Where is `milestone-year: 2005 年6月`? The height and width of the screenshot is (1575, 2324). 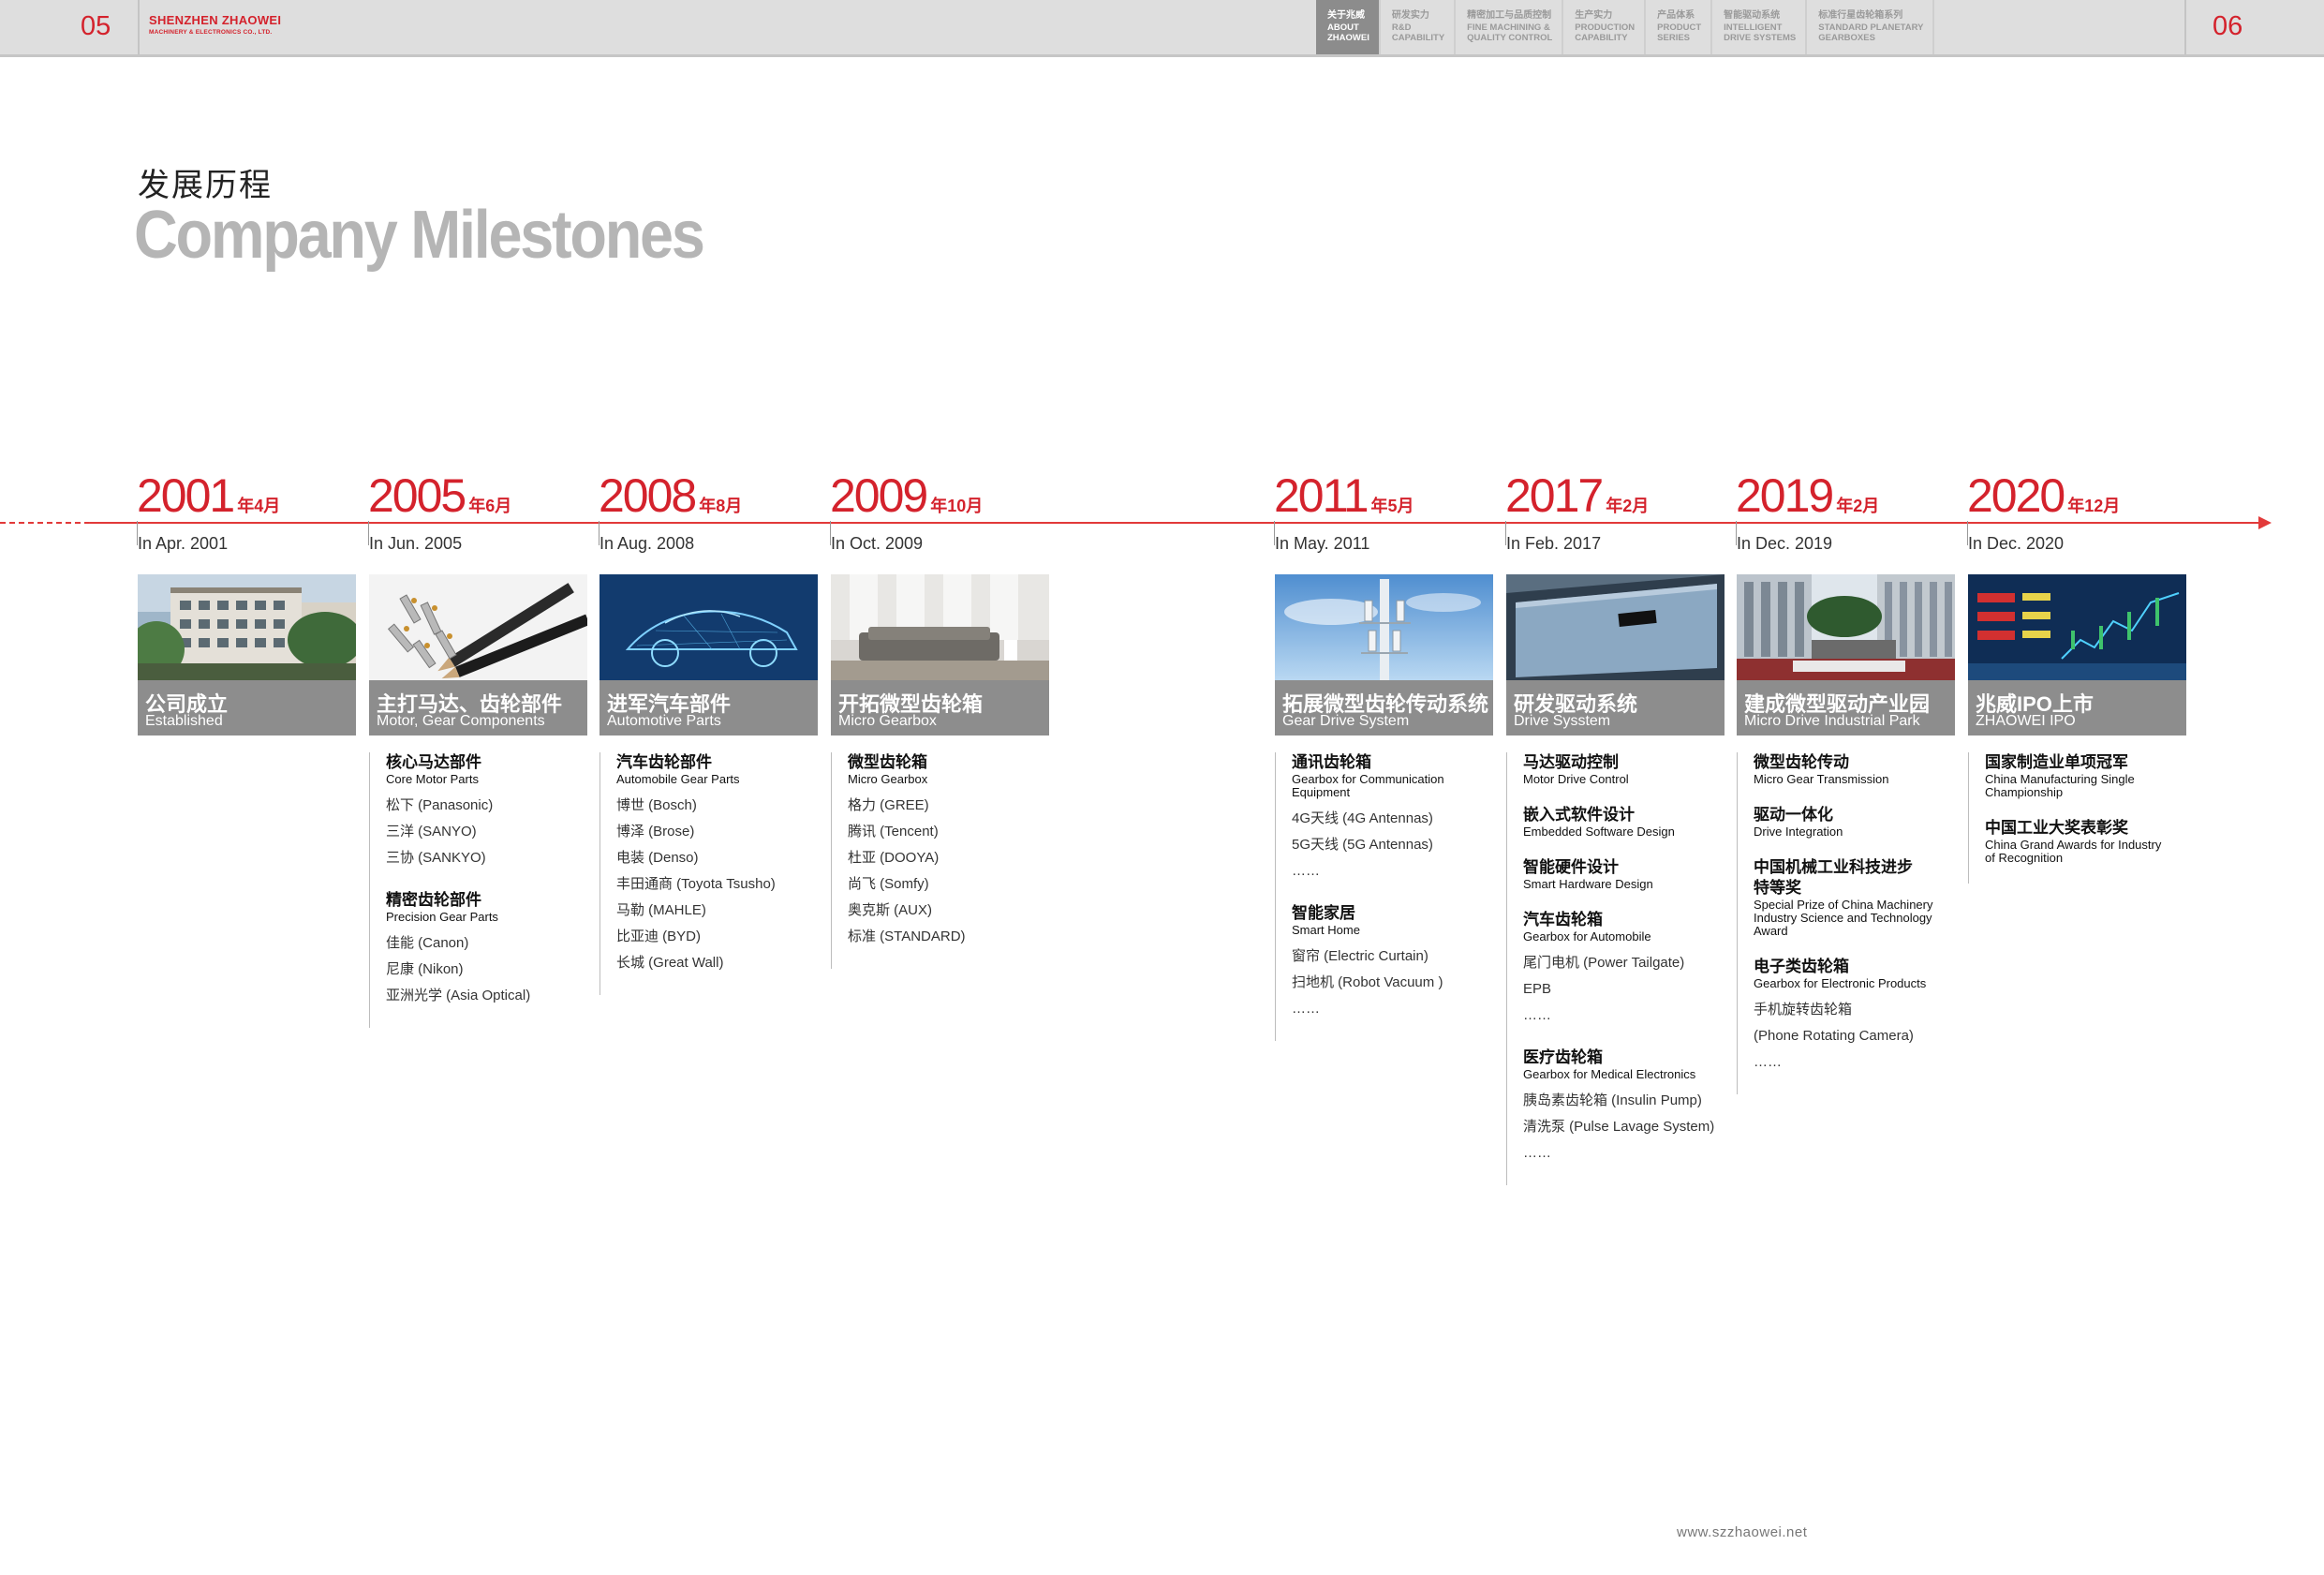 milestone-year: 2005 年6月 is located at coordinates (440, 495).